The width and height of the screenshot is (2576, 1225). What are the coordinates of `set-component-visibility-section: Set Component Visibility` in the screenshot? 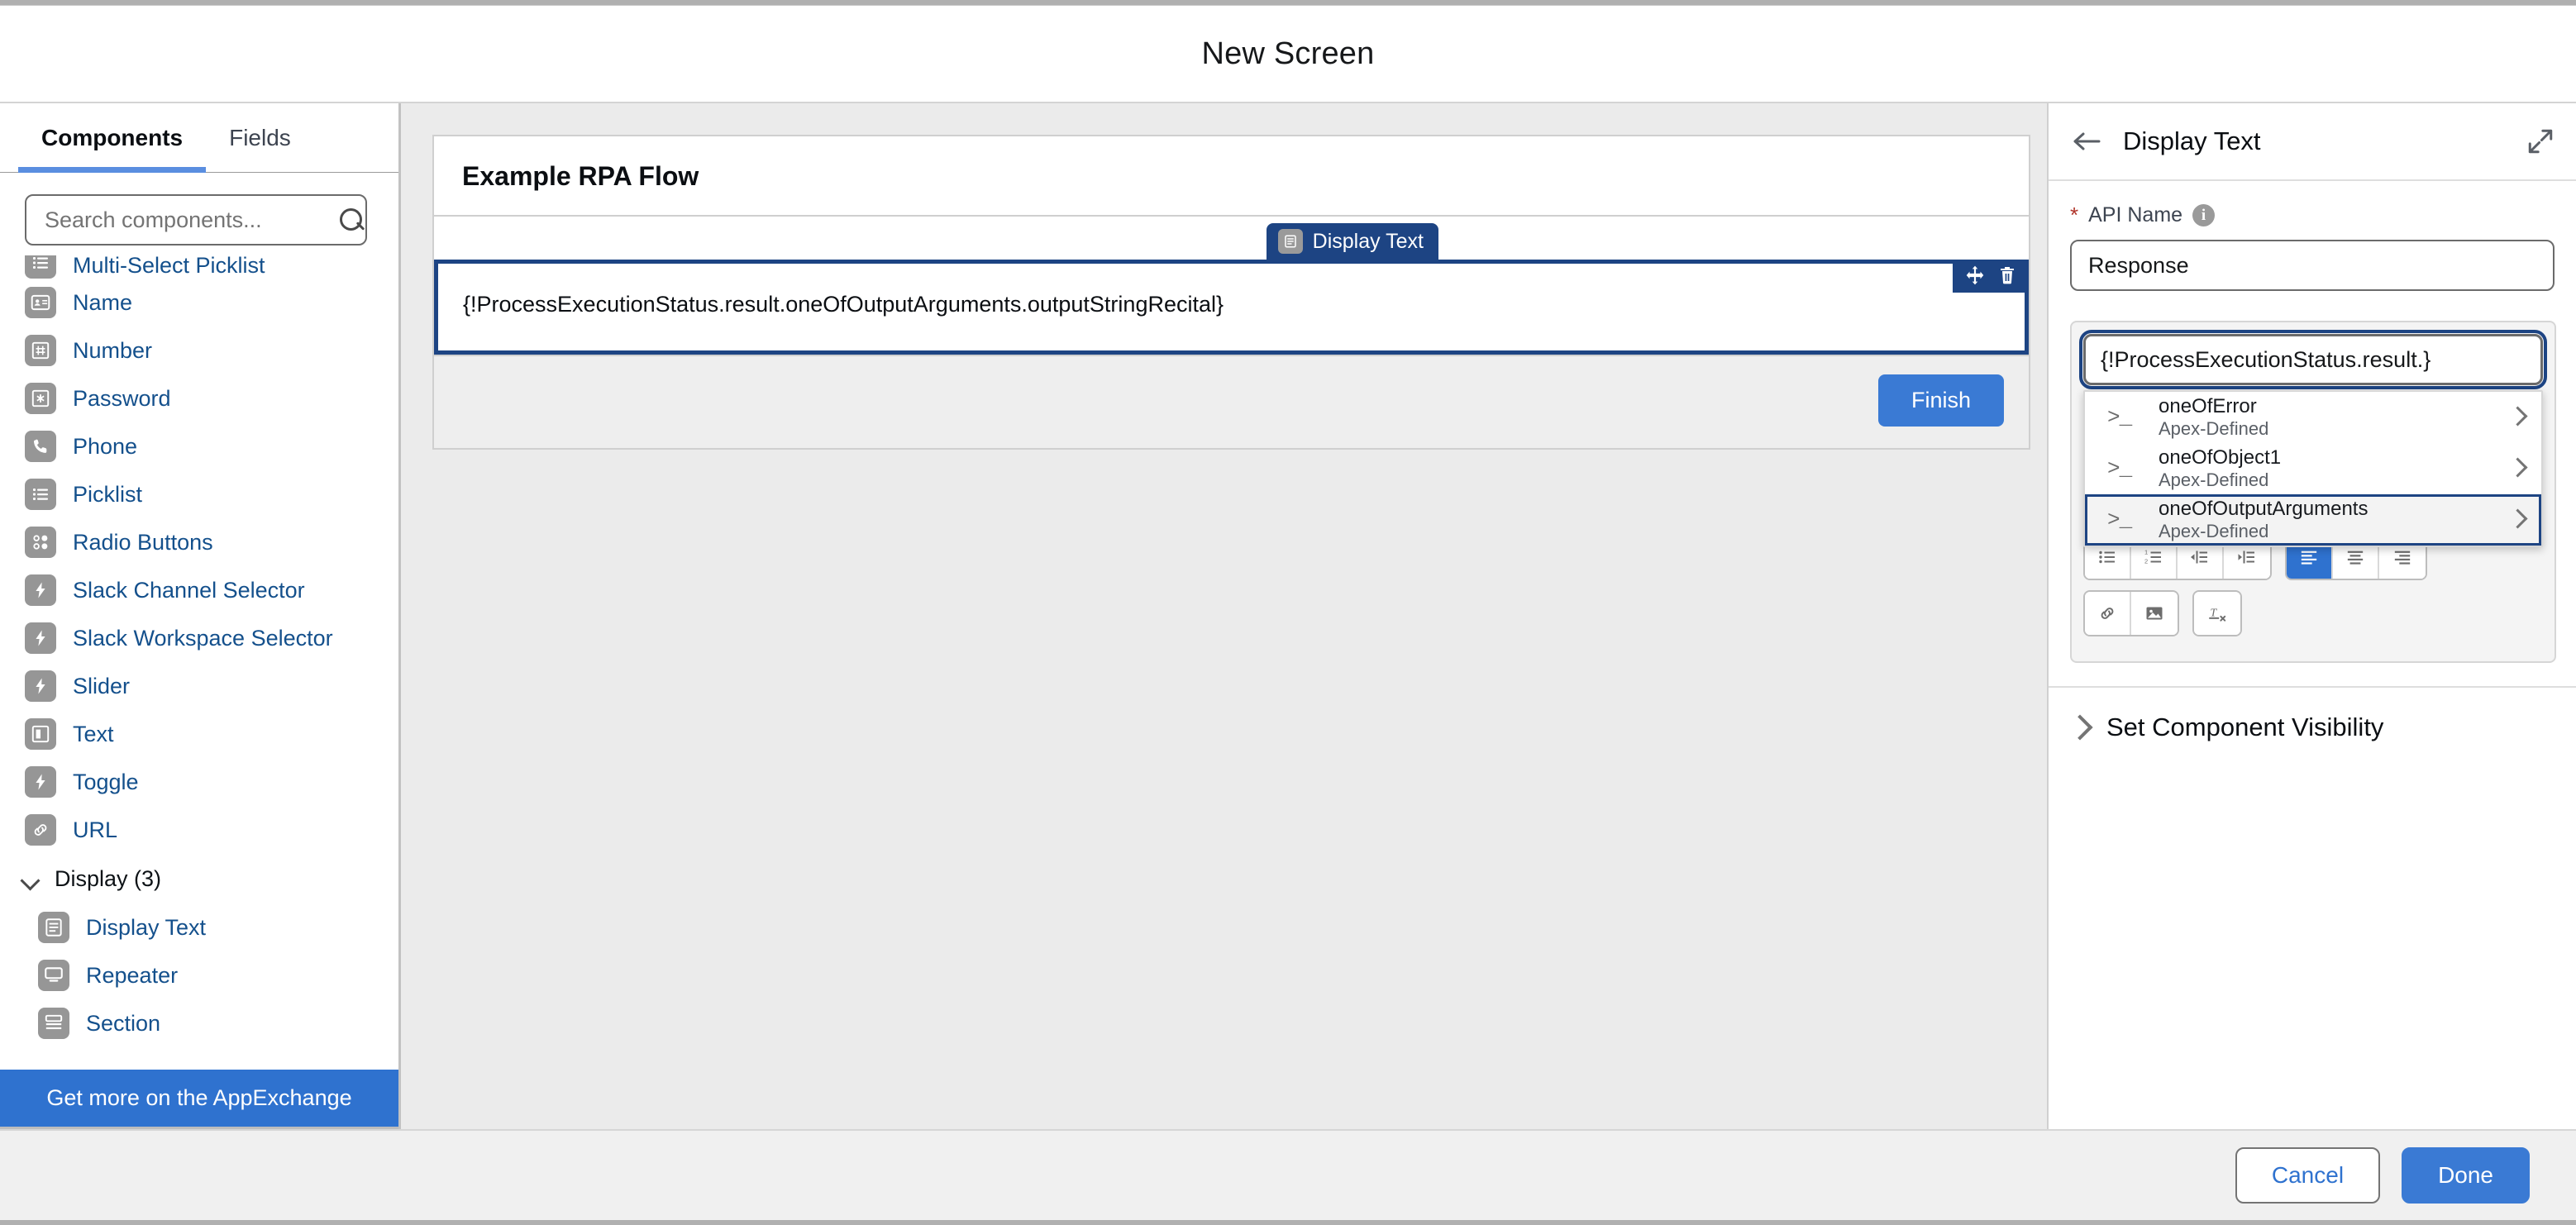 It's located at (2312, 714).